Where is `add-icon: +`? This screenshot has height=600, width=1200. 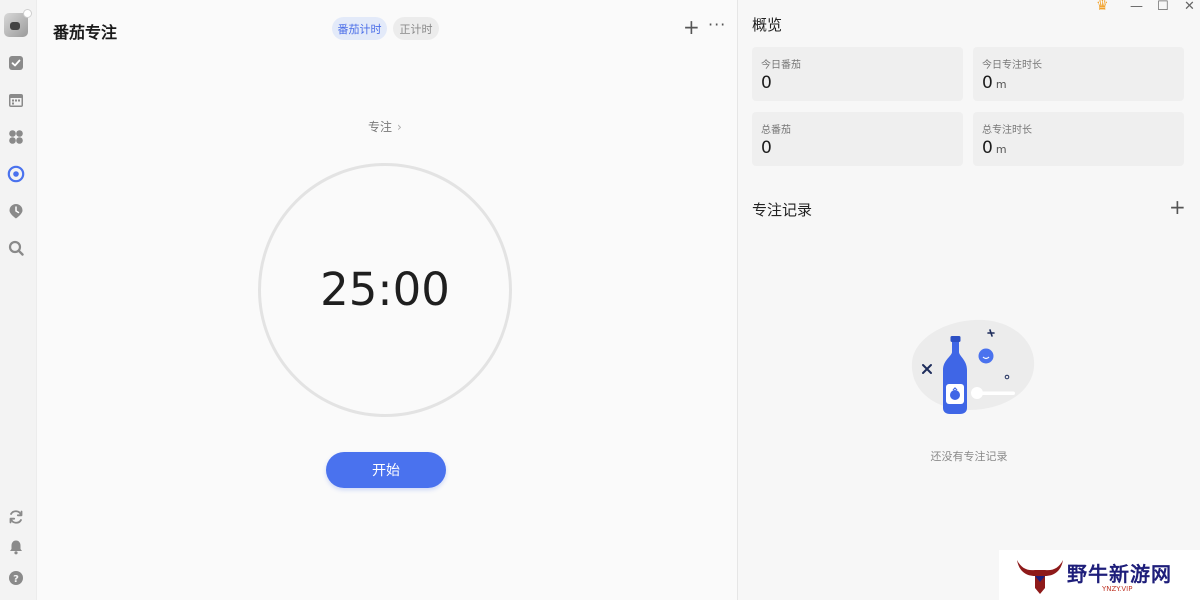
add-icon: + is located at coordinates (691, 27).